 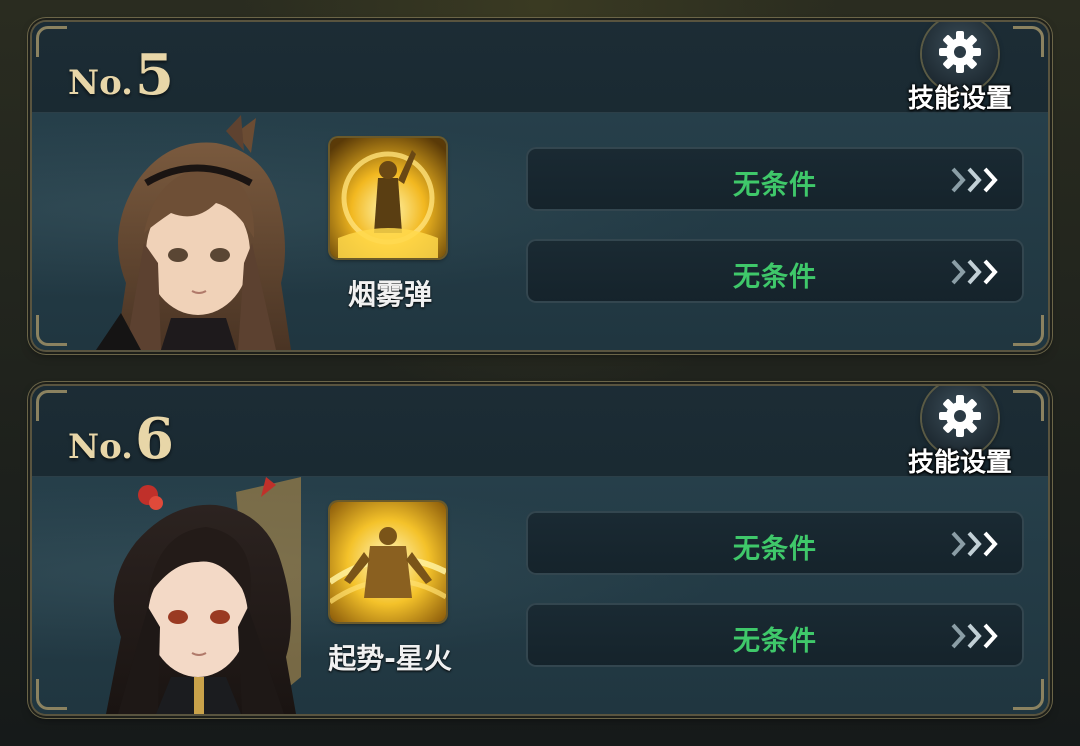 I want to click on slot-number: No.6, so click(x=121, y=439).